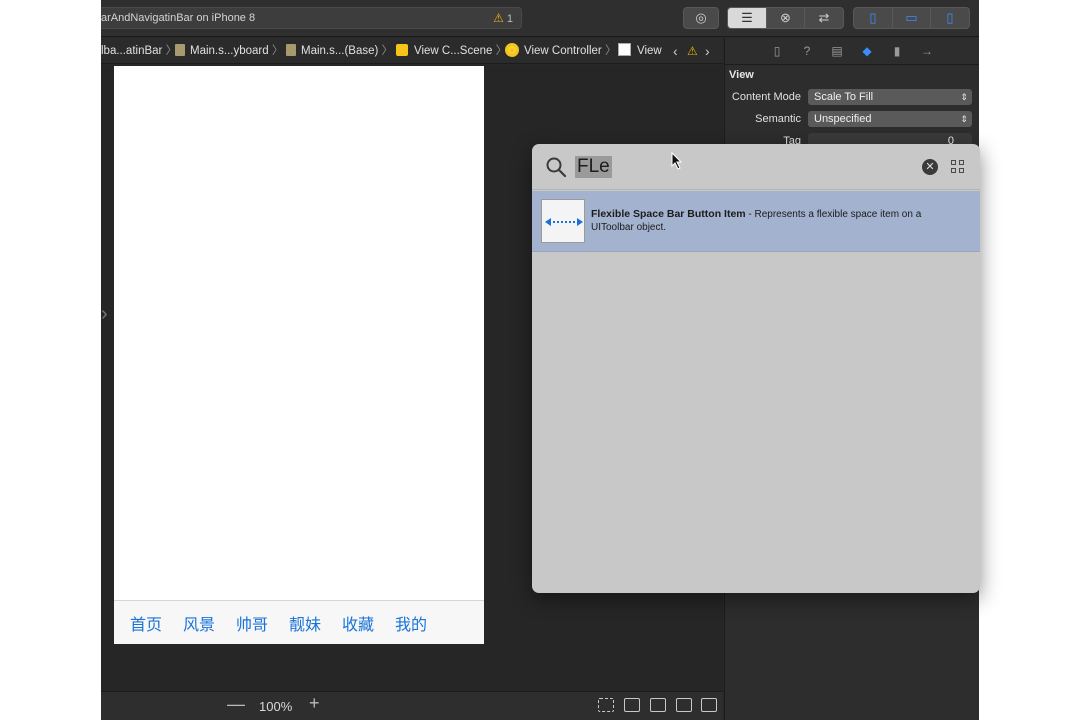 The height and width of the screenshot is (720, 1080). I want to click on tab-bar: 首页 风景 帅哥 靓妹 收藏 我的, so click(299, 622).